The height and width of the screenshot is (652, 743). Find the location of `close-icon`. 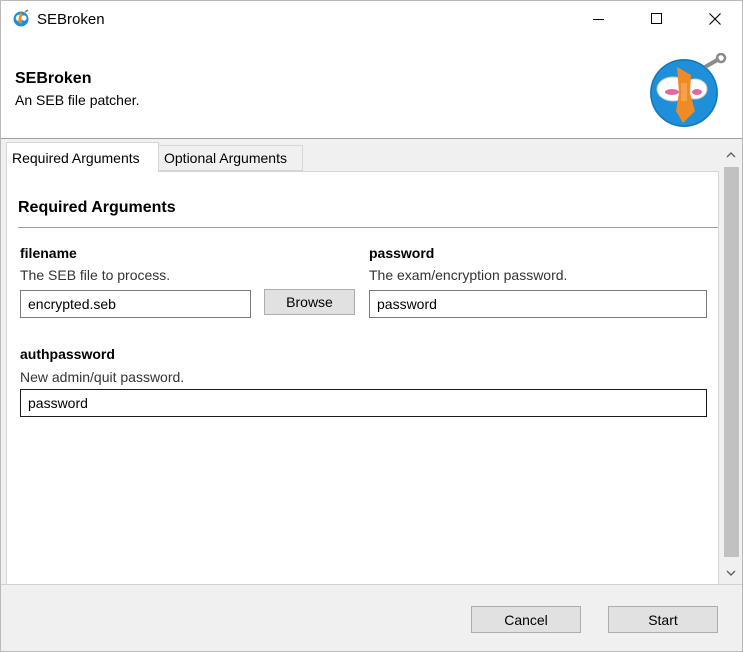

close-icon is located at coordinates (715, 20).